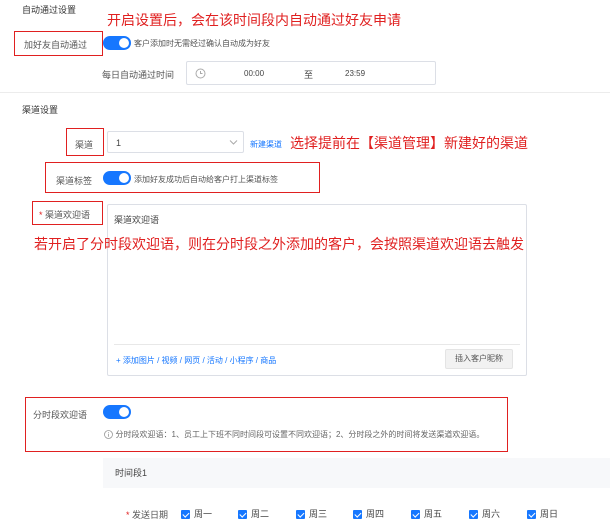 Image resolution: width=610 pixels, height=527 pixels. Describe the element at coordinates (266, 424) in the screenshot. I see `timed-welcome-highlight` at that location.